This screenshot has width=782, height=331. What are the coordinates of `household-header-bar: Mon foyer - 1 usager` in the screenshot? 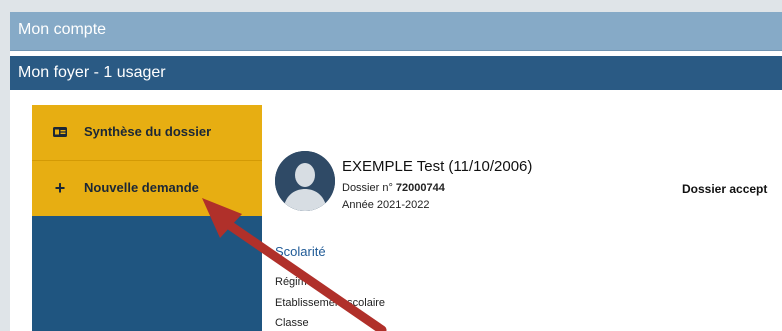 It's located at (396, 73).